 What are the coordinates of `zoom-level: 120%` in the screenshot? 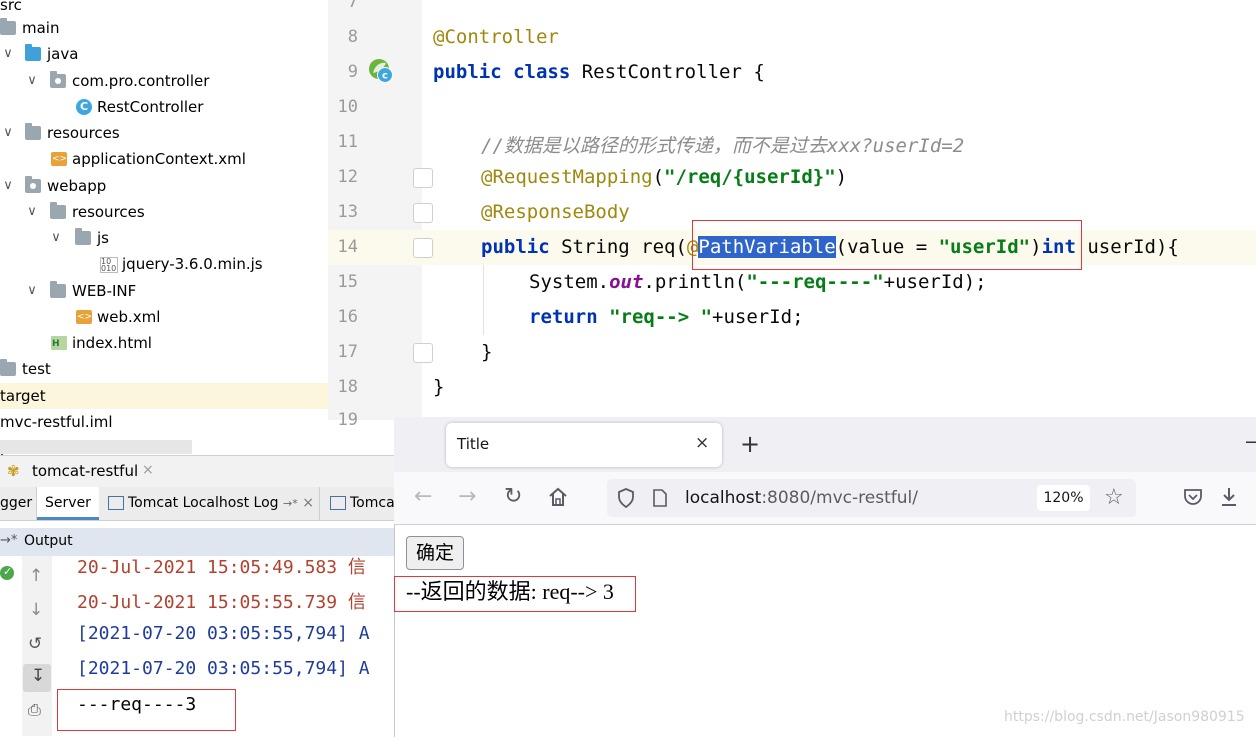 It's located at (1063, 498).